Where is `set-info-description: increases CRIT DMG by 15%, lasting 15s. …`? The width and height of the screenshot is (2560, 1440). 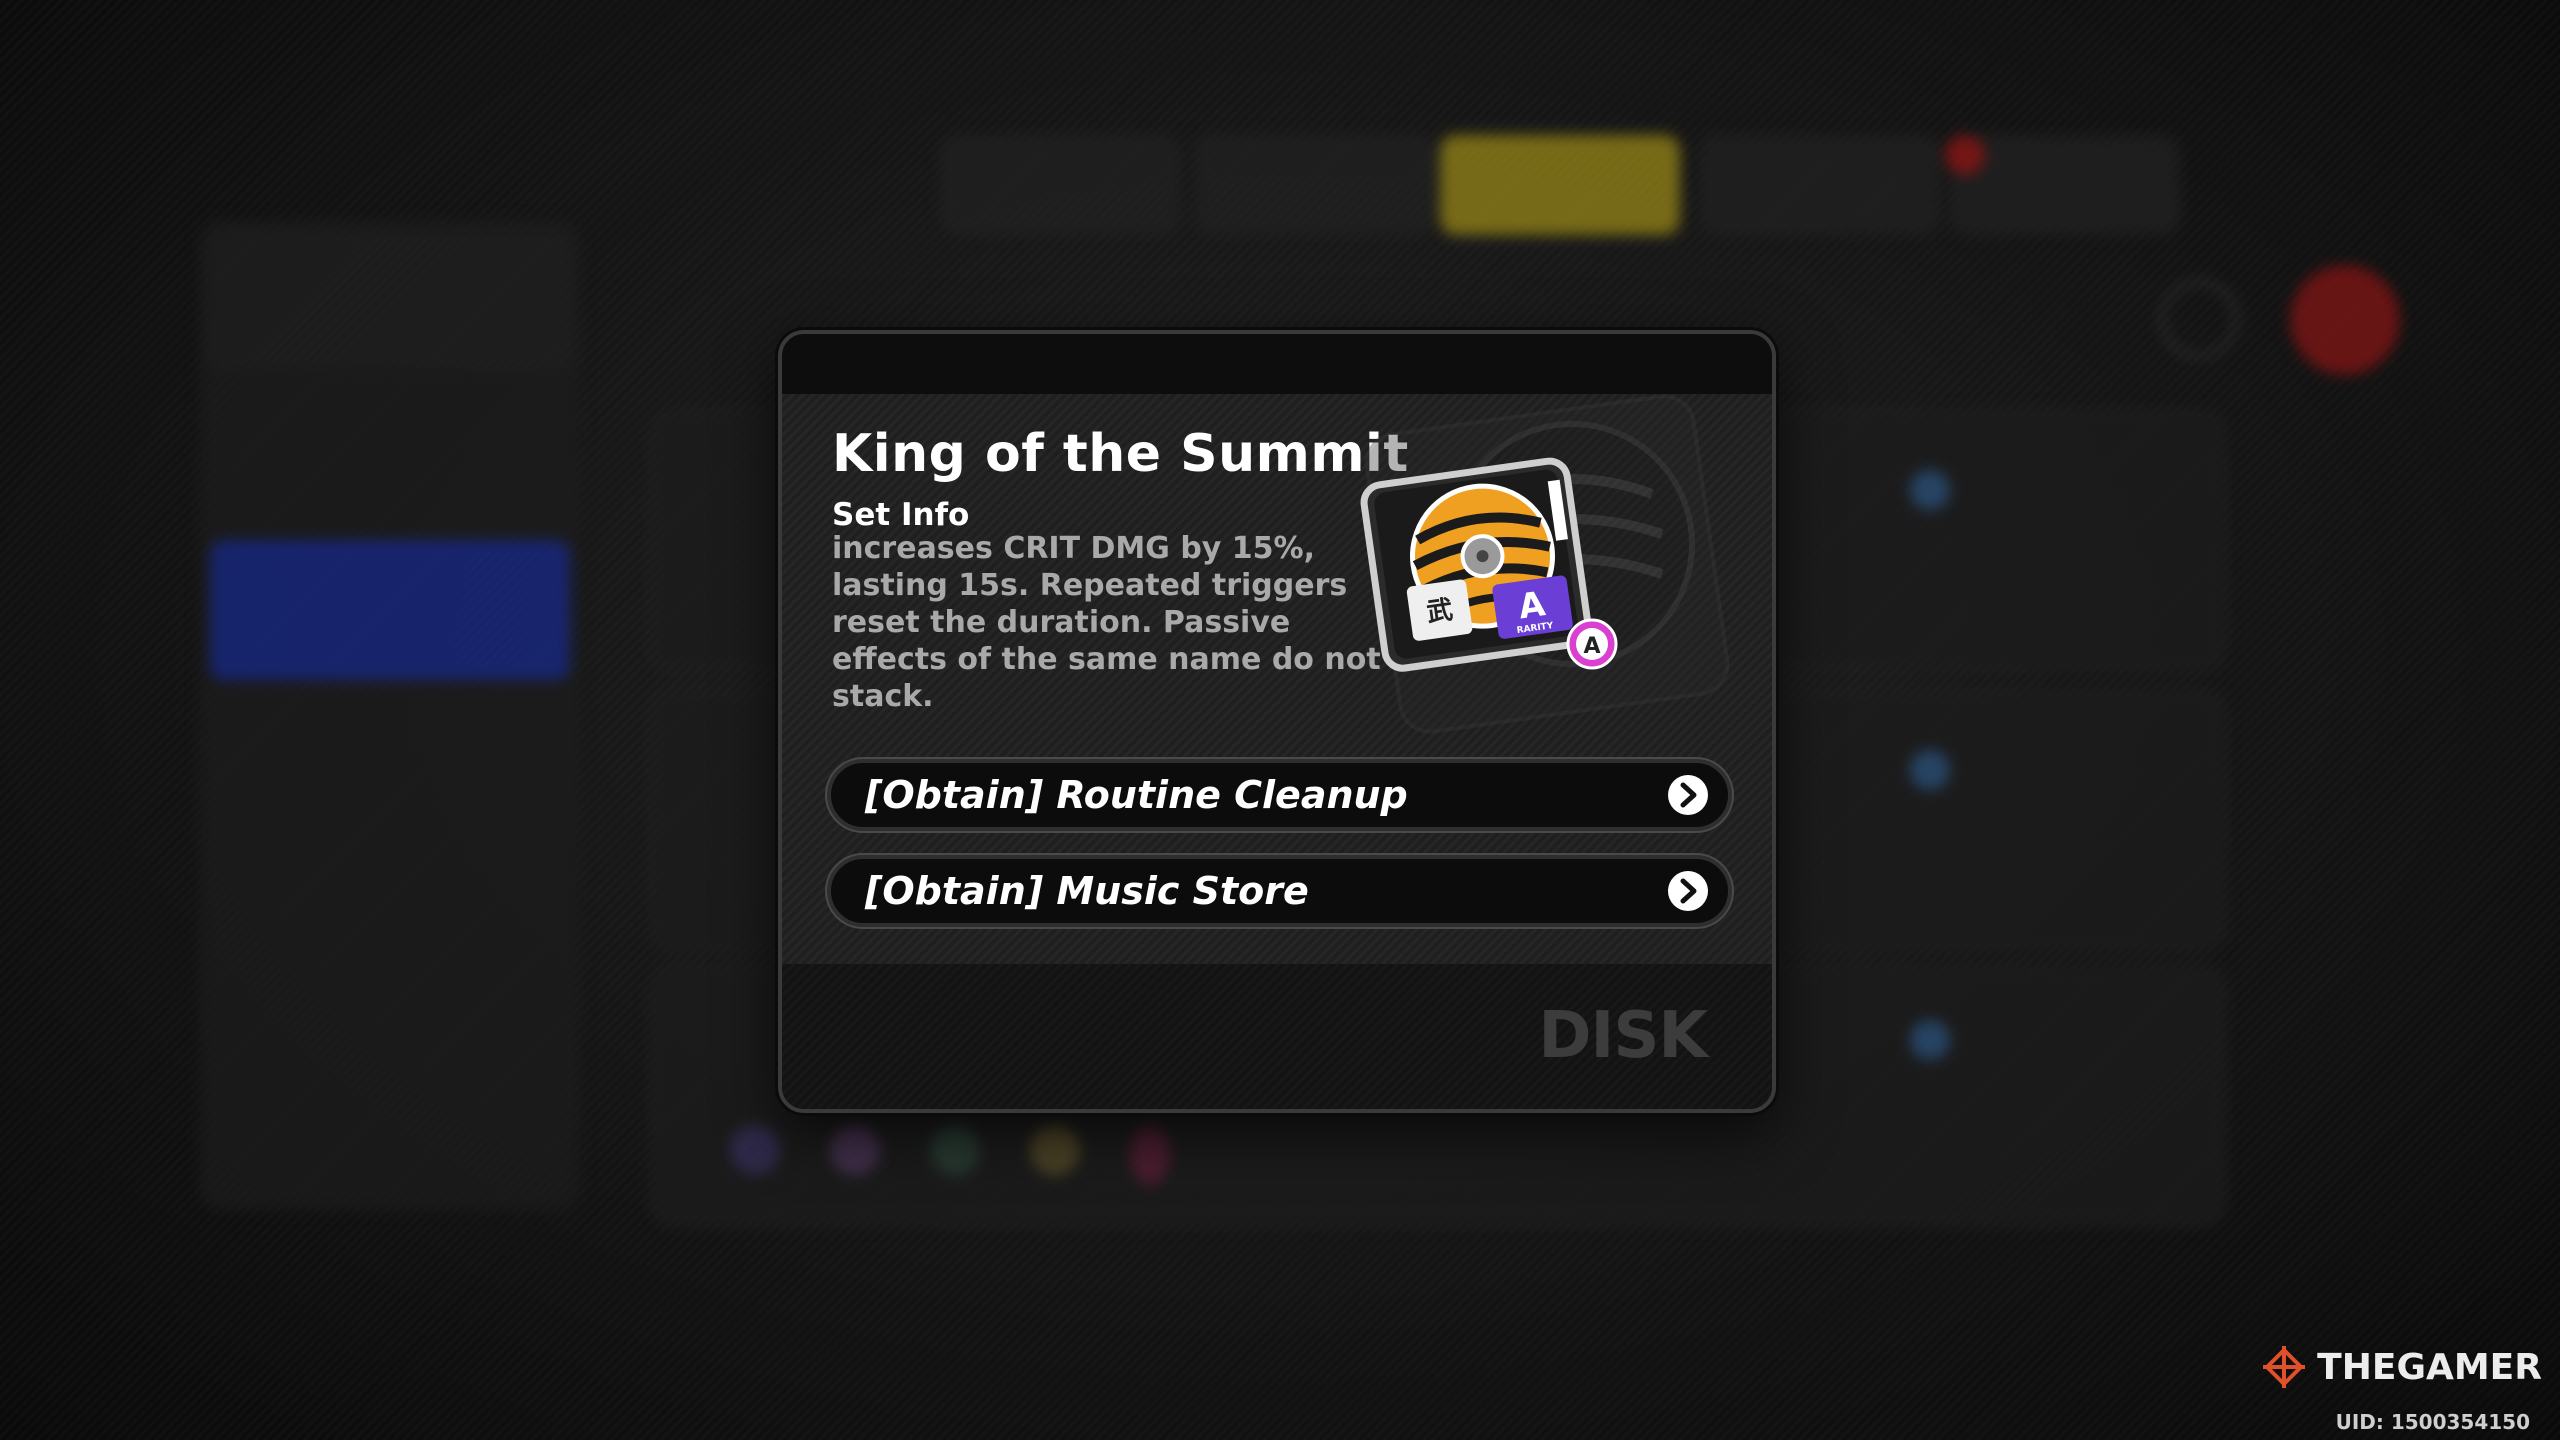 set-info-description: increases CRIT DMG by 15%, lasting 15s. … is located at coordinates (1106, 622).